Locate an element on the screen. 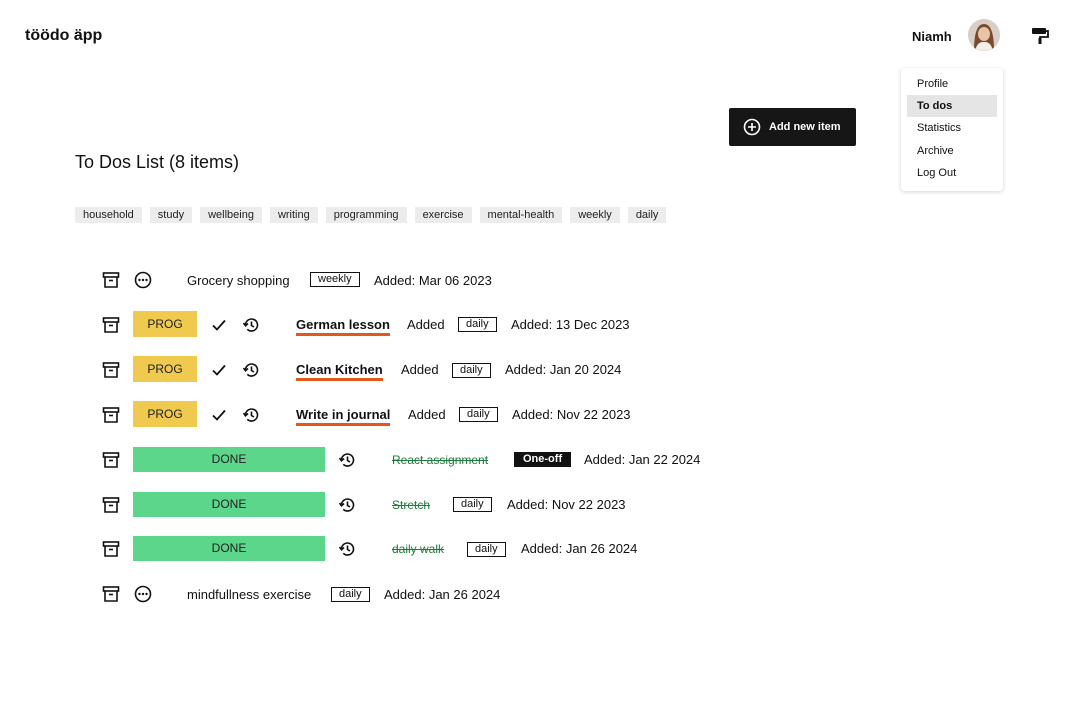 The image size is (1079, 716). added-date: Added: Jan 20 2024 is located at coordinates (563, 369).